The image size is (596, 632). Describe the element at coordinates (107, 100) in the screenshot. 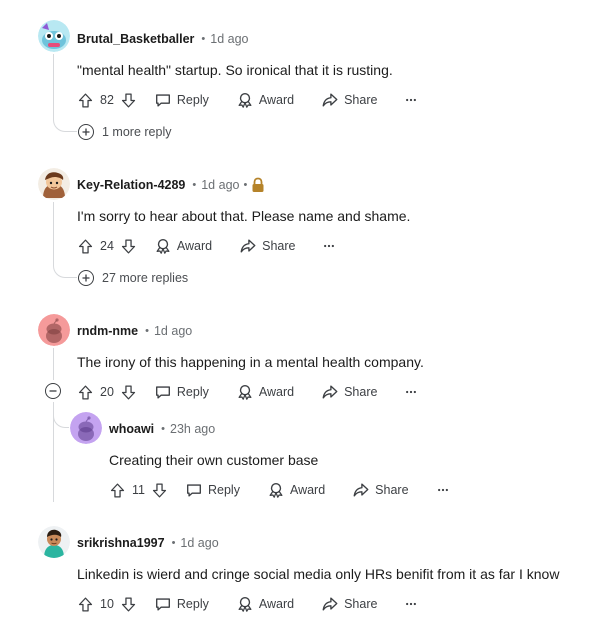

I see `vote-count: 82` at that location.